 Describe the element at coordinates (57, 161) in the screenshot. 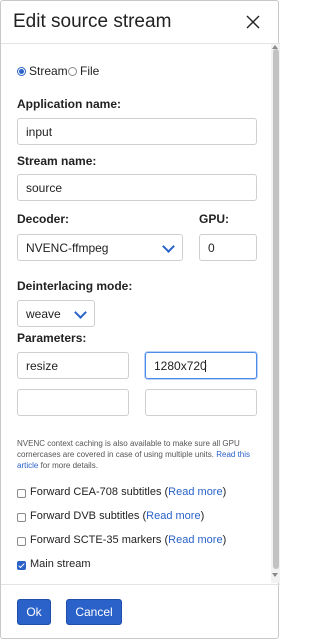

I see `stream-name-label: Stream name:` at that location.